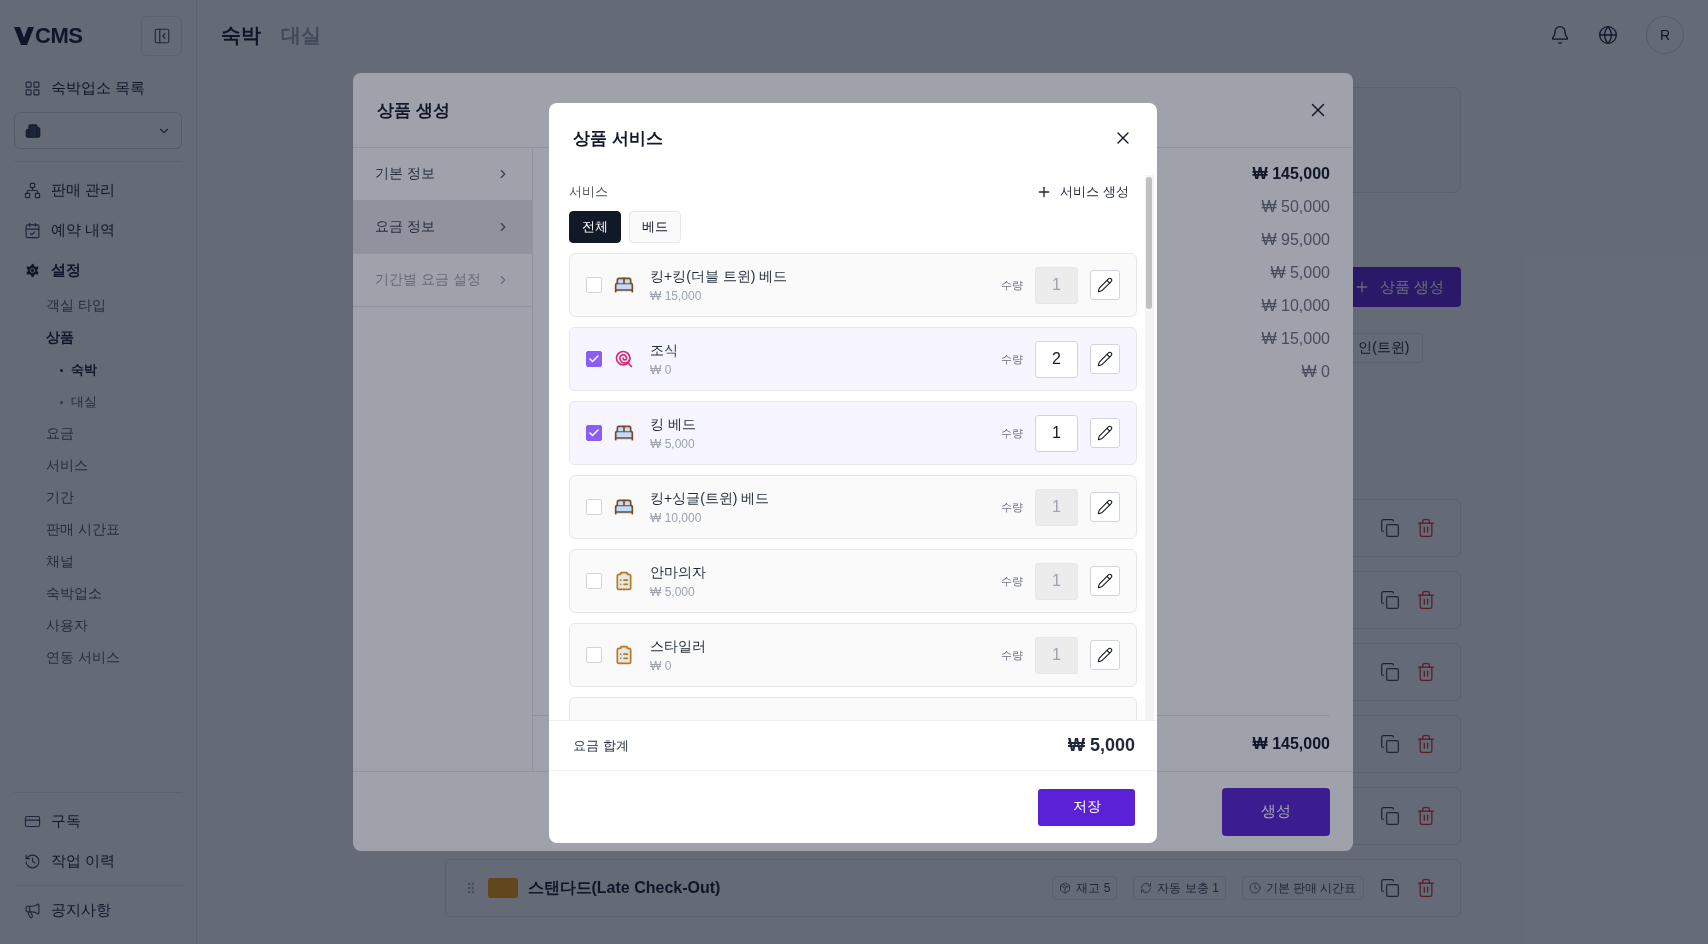  Describe the element at coordinates (502, 888) in the screenshot. I see `tag` at that location.